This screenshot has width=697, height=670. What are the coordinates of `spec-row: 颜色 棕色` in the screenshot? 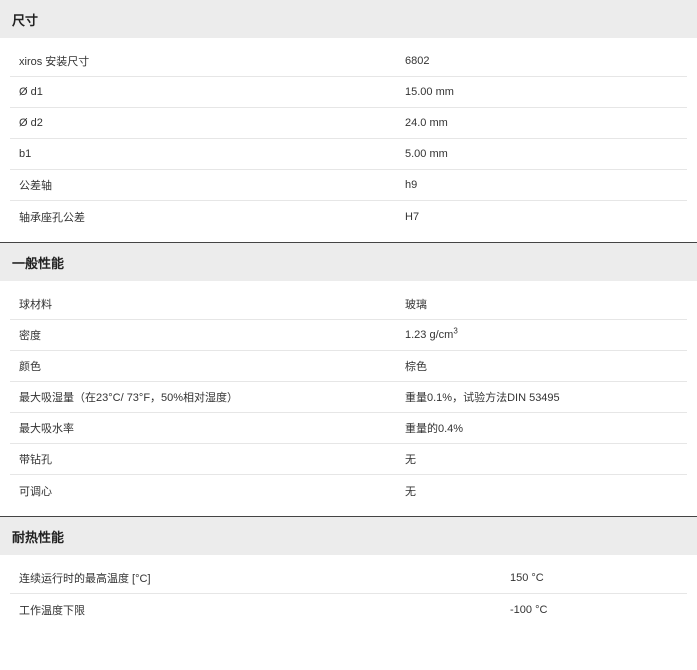 It's located at (348, 366).